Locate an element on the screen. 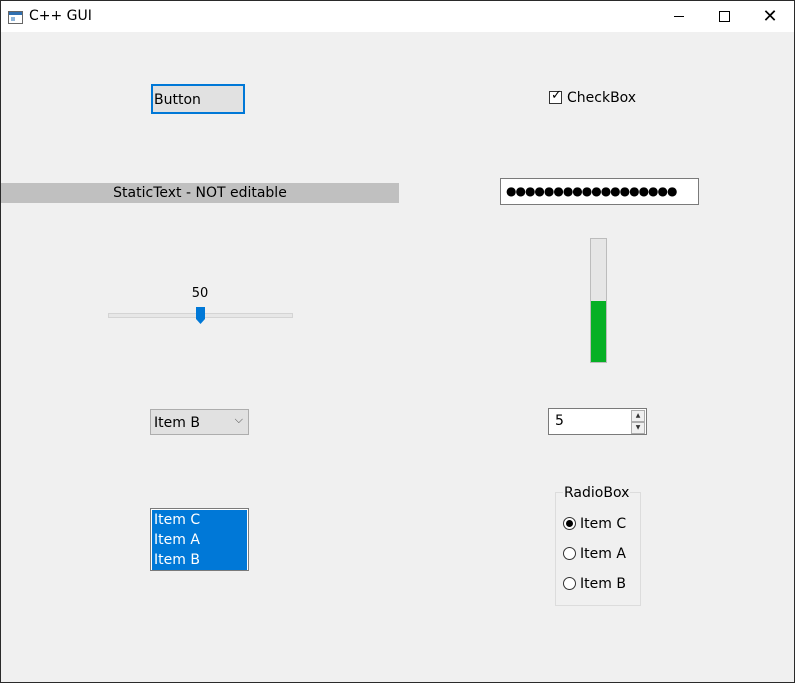  close-button: ✕ is located at coordinates (770, 16).